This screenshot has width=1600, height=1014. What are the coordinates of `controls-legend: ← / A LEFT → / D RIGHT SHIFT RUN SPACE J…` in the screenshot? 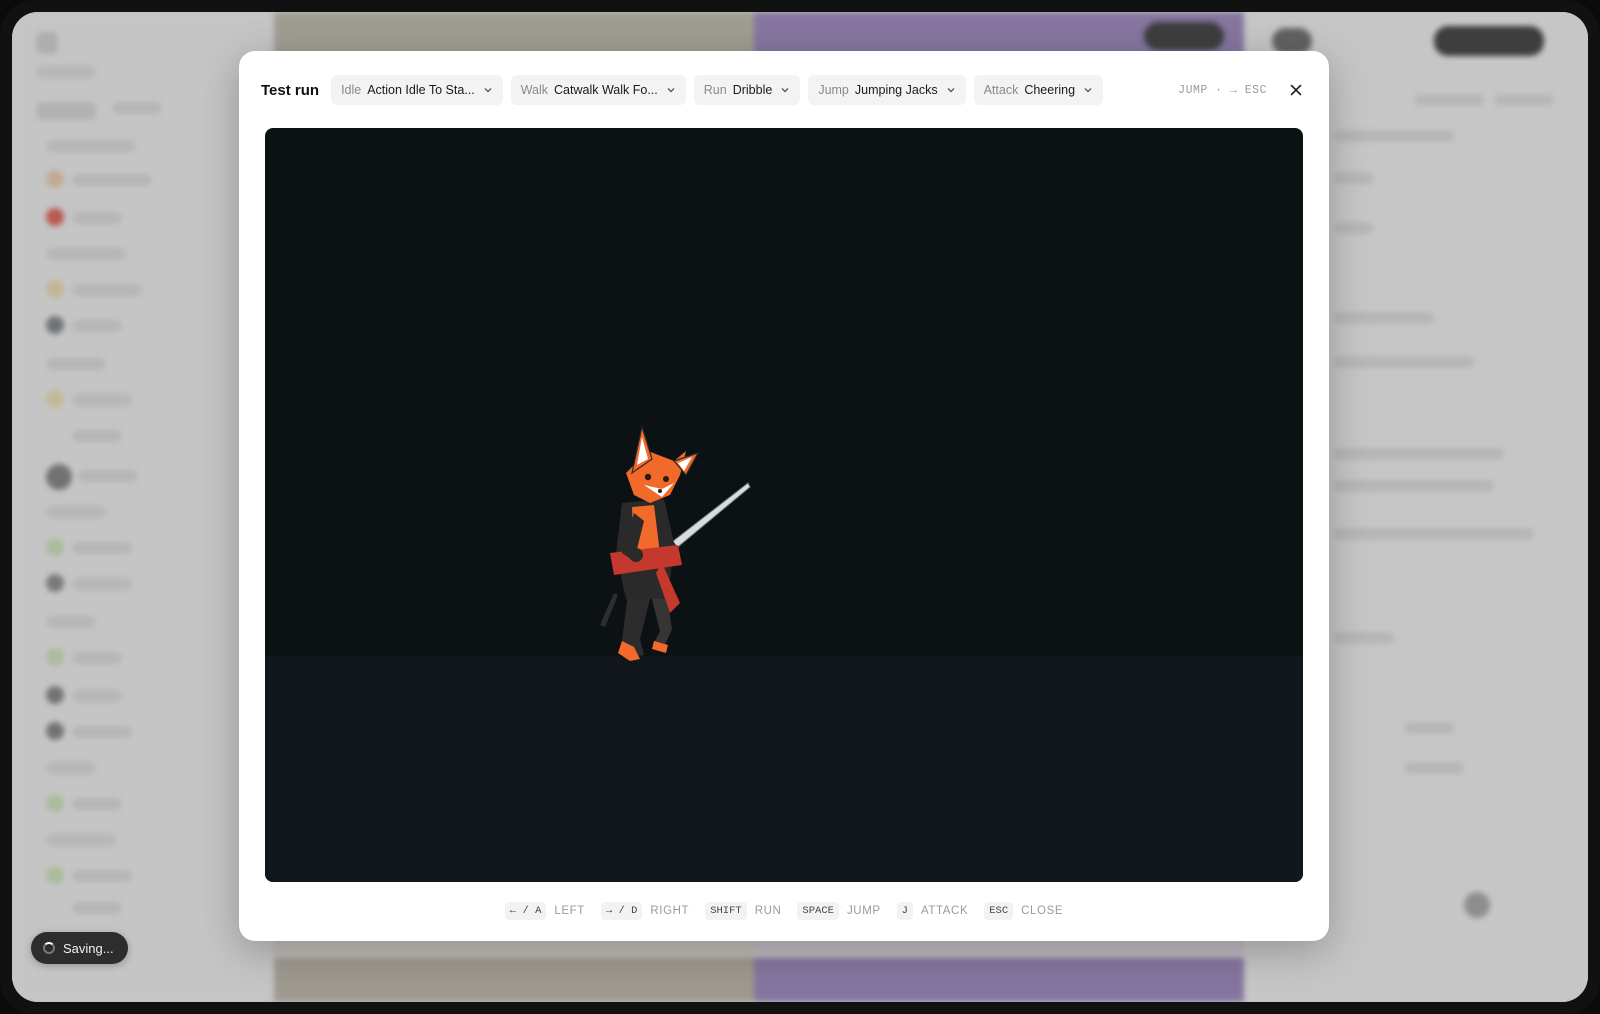 It's located at (784, 911).